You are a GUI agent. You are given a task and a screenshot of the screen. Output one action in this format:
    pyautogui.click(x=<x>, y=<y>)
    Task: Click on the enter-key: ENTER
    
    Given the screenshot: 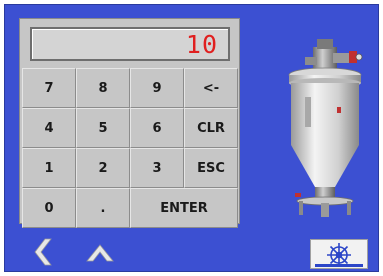 What is the action you would take?
    pyautogui.click(x=184, y=208)
    